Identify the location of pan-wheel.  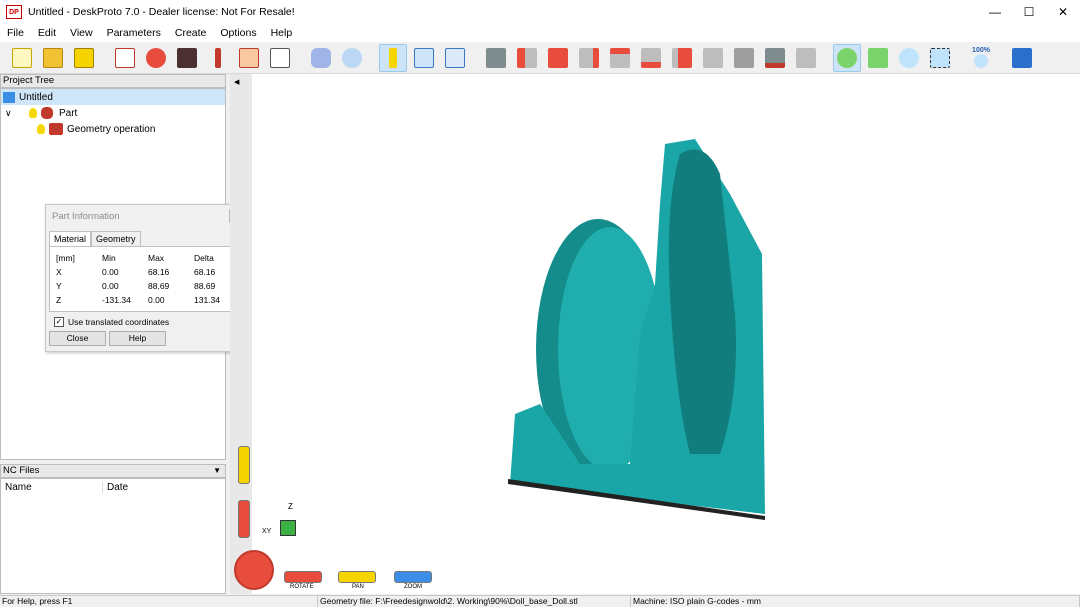
(357, 577).